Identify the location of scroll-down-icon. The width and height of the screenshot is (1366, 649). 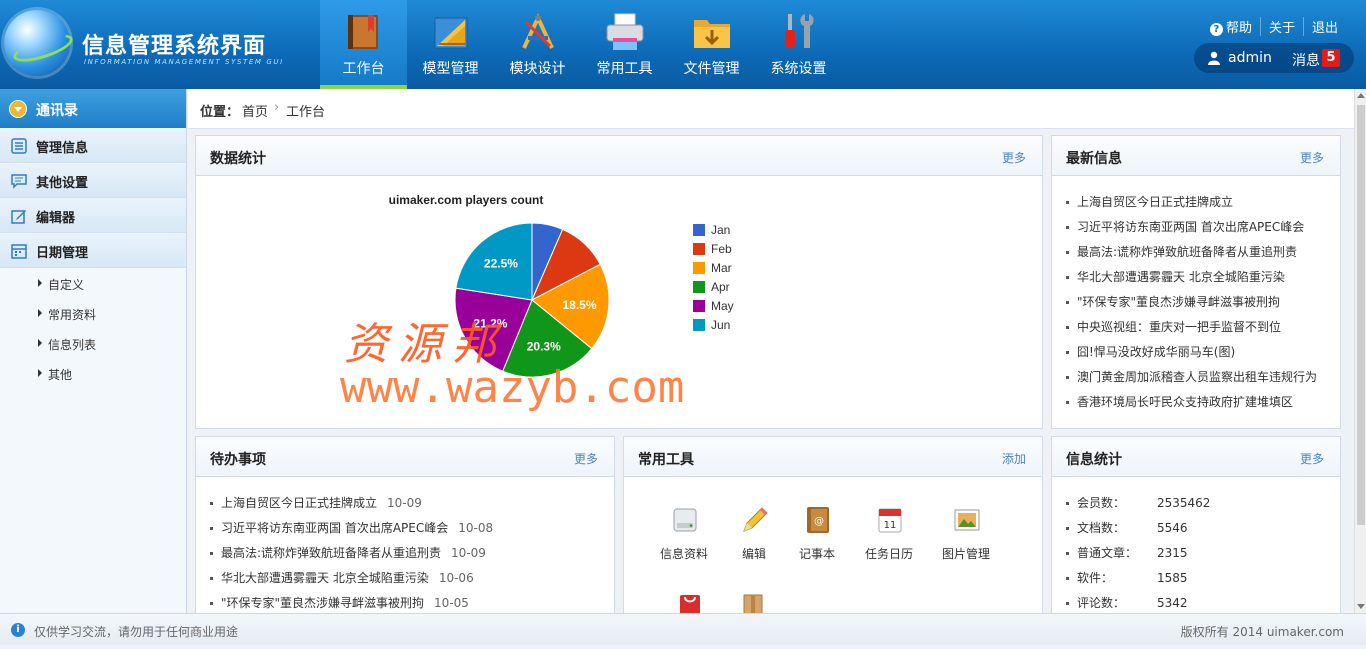
(1361, 606).